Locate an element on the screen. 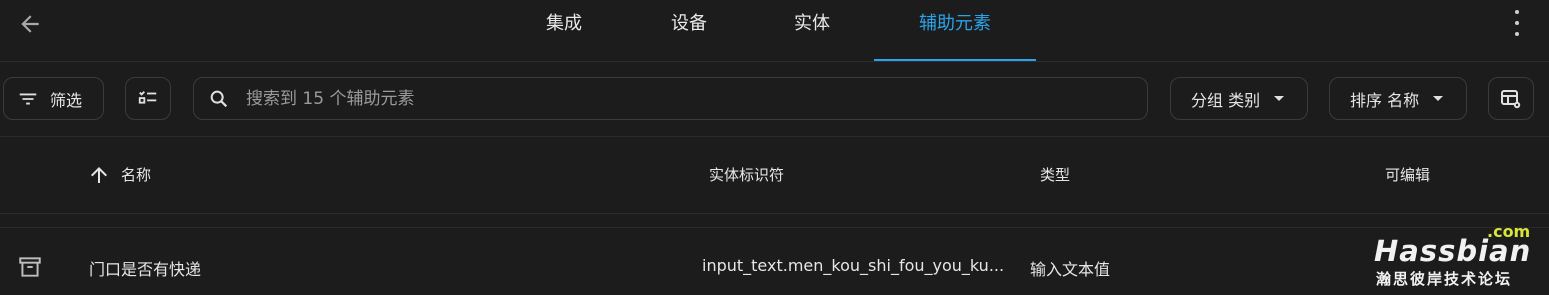 This screenshot has width=1549, height=295. filter-button: 筛选 is located at coordinates (53, 98).